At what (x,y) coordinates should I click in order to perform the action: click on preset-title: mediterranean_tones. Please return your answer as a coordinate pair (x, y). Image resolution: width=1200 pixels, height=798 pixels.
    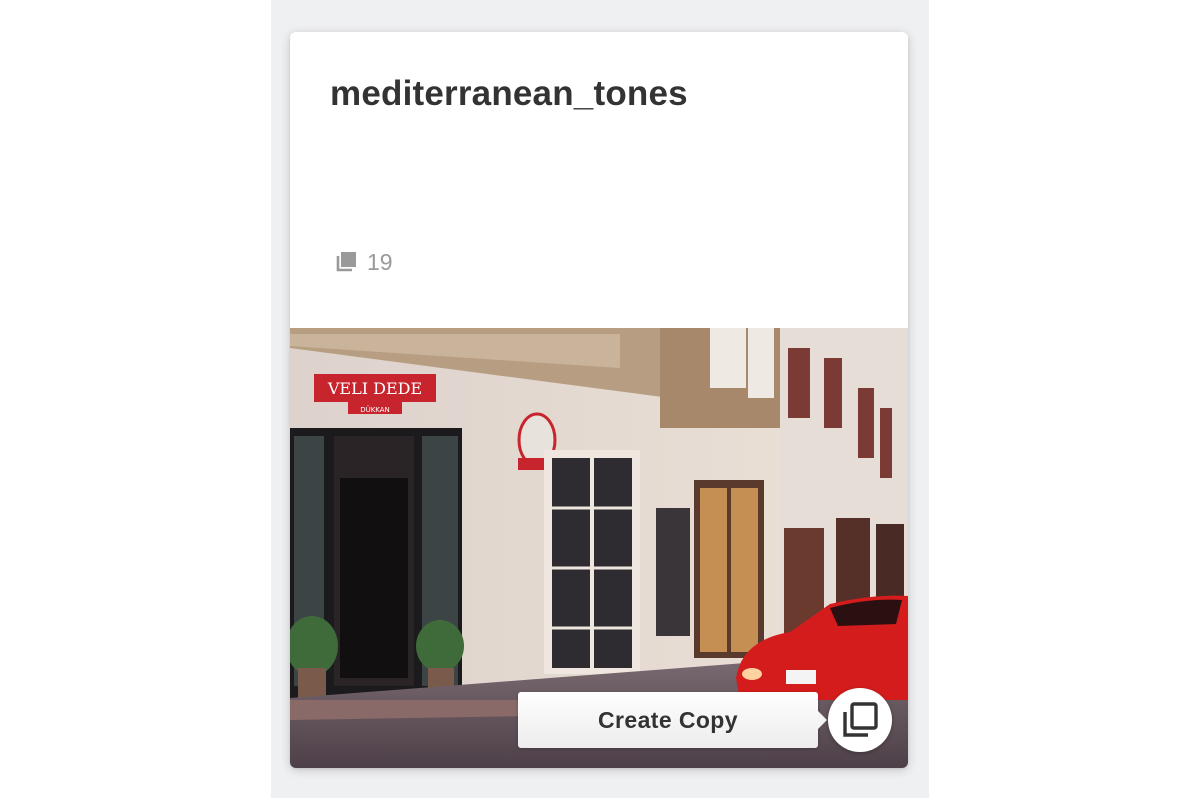
    Looking at the image, I should click on (509, 93).